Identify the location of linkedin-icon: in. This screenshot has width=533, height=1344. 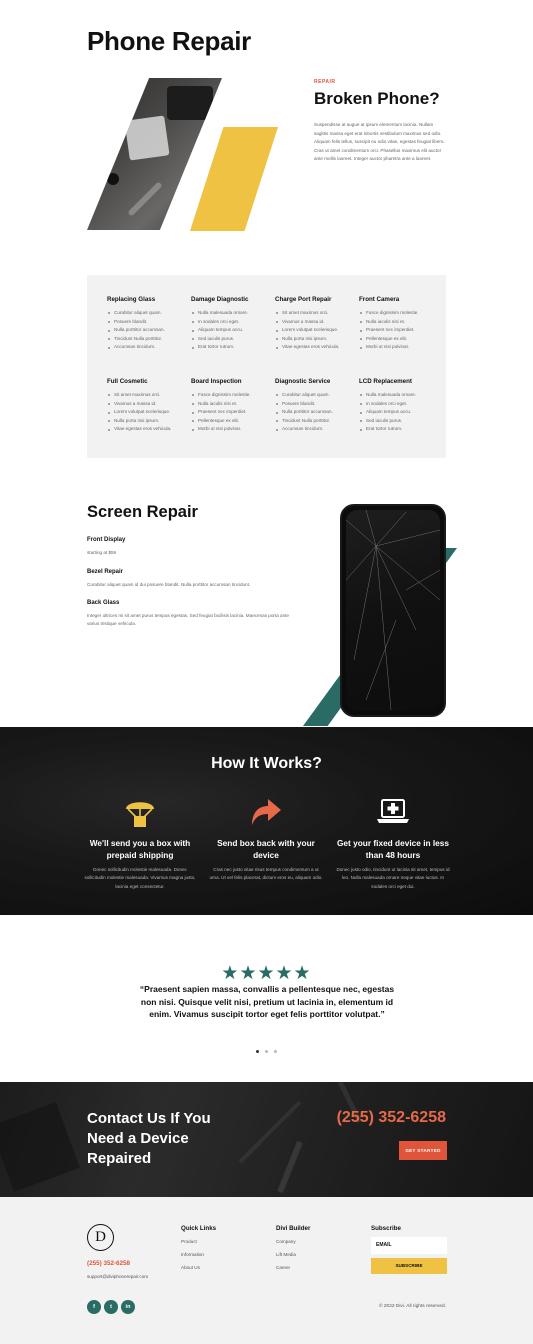
(128, 1307).